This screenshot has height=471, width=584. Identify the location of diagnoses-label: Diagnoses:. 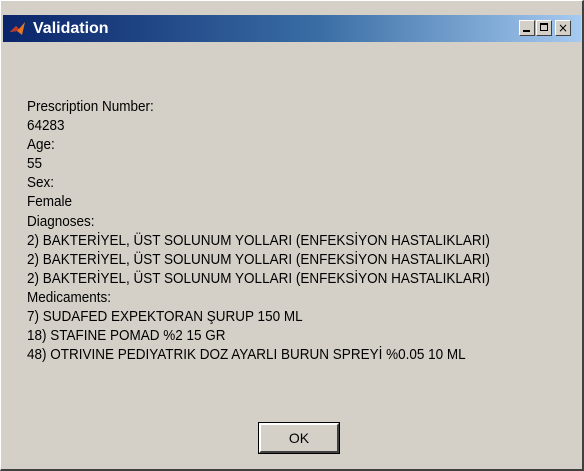
(61, 221).